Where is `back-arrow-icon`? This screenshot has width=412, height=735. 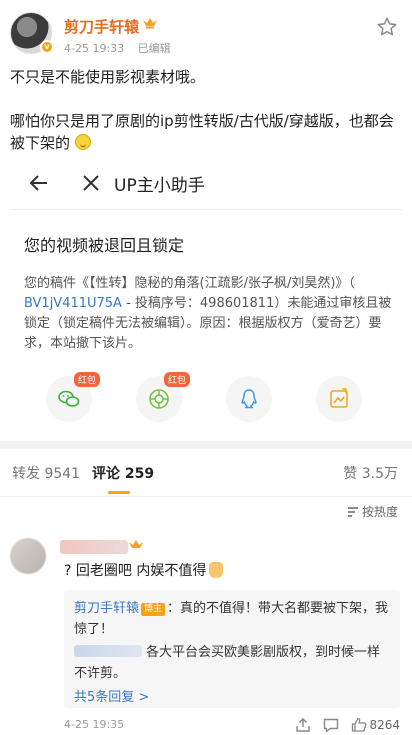
back-arrow-icon is located at coordinates (39, 183).